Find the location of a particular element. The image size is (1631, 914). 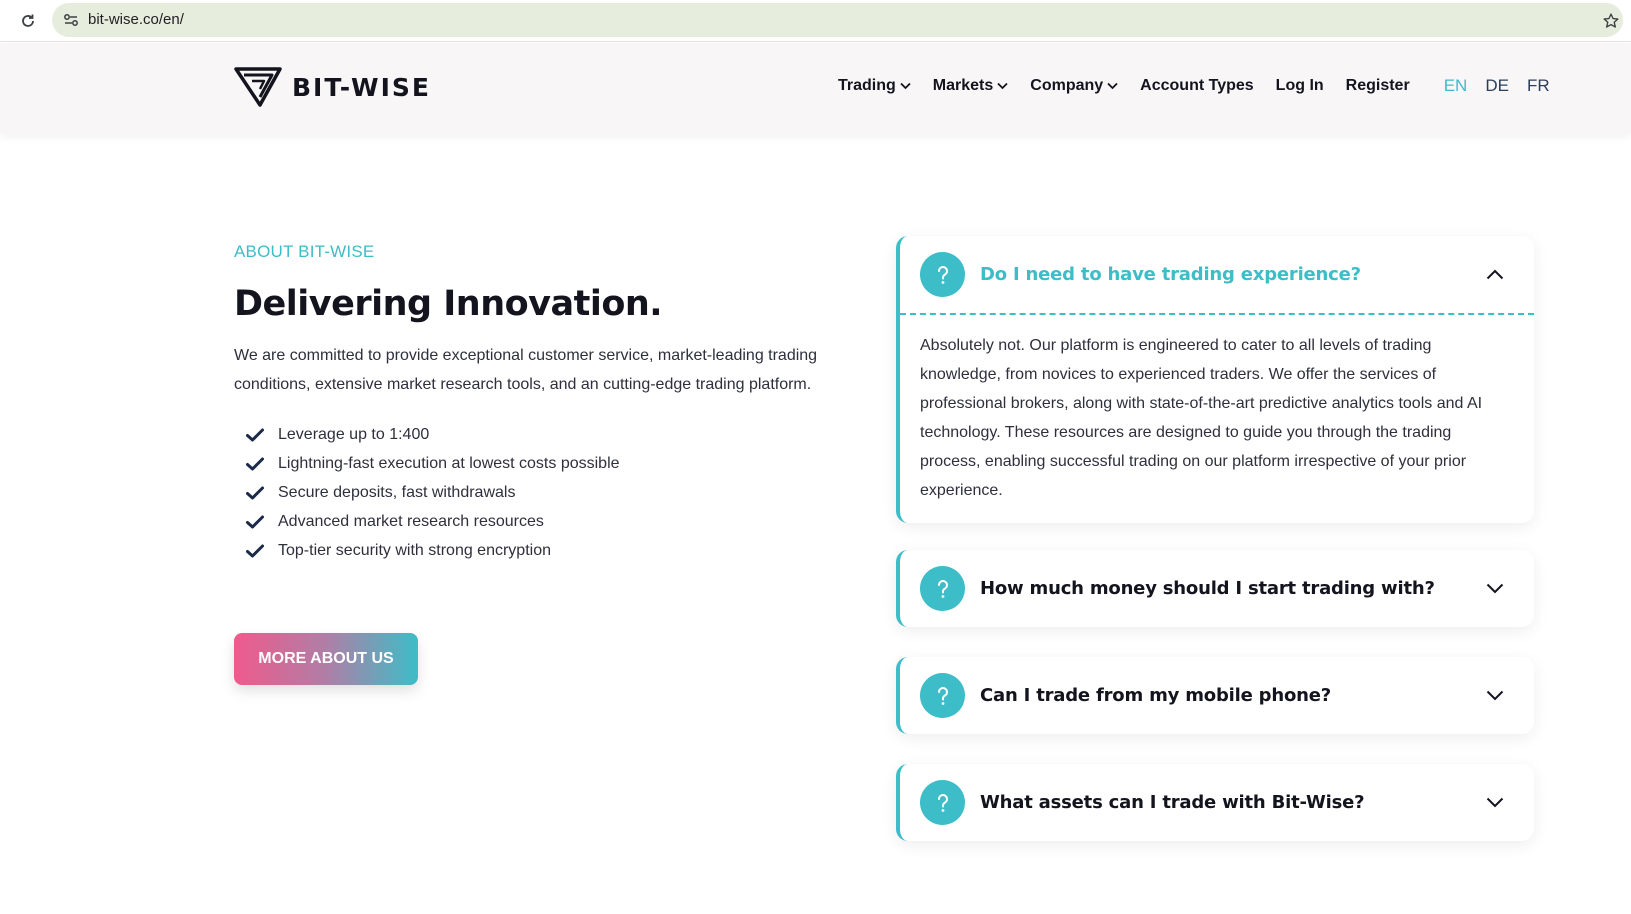

browser-toolbar: bit-wise.co/en/ is located at coordinates (815, 21).